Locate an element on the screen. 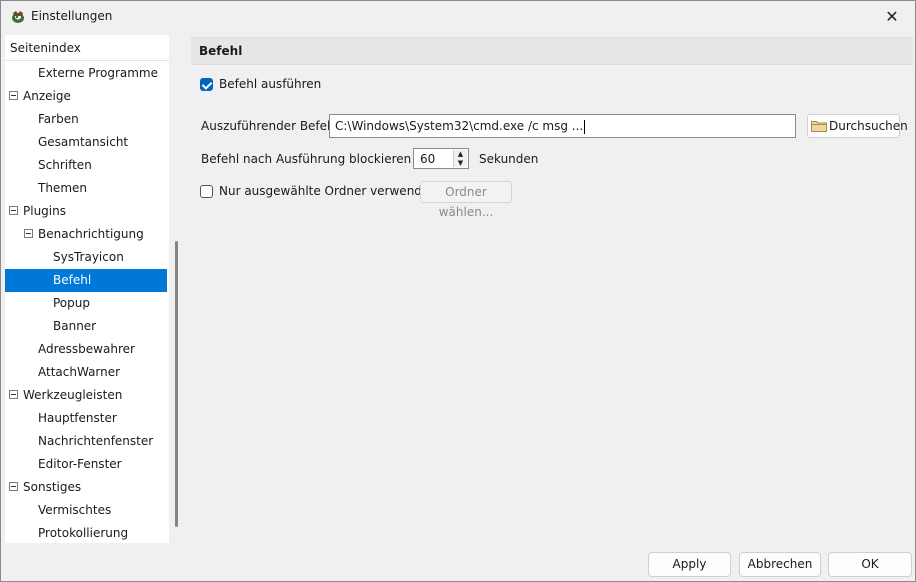 The image size is (916, 582). tree-item: SysTrayicon is located at coordinates (86, 257).